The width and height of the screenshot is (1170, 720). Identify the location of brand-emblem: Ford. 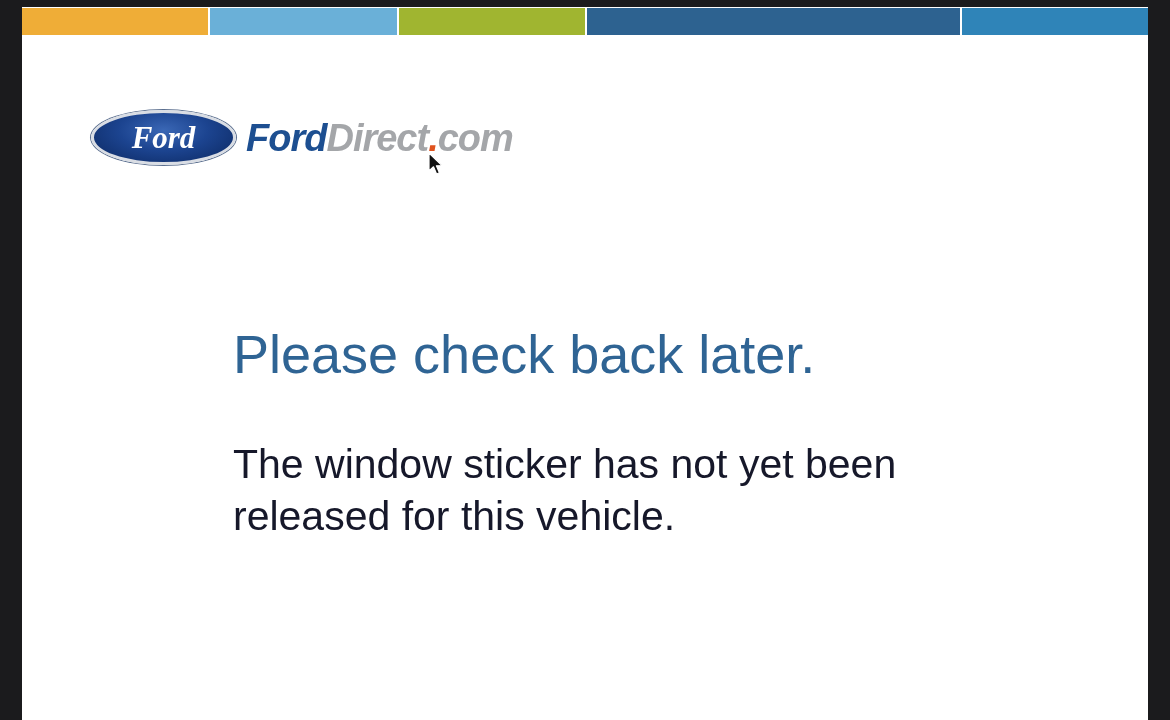
(163, 137).